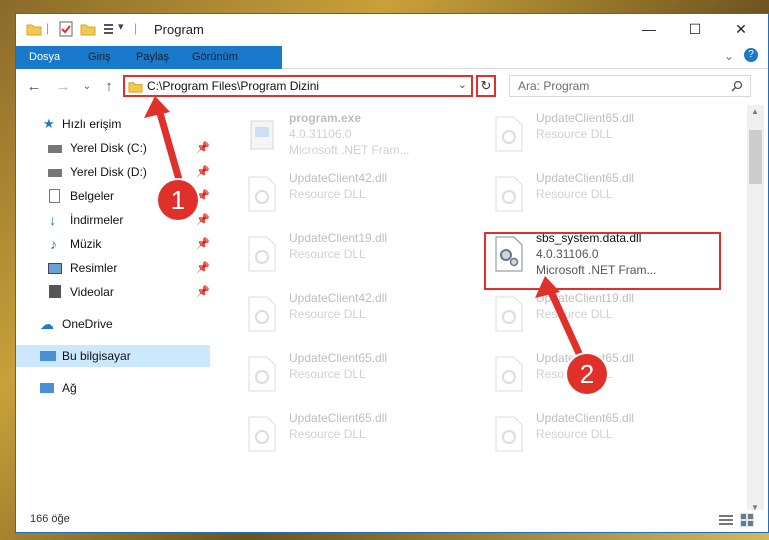  Describe the element at coordinates (741, 30) in the screenshot. I see `close-button: ✕` at that location.